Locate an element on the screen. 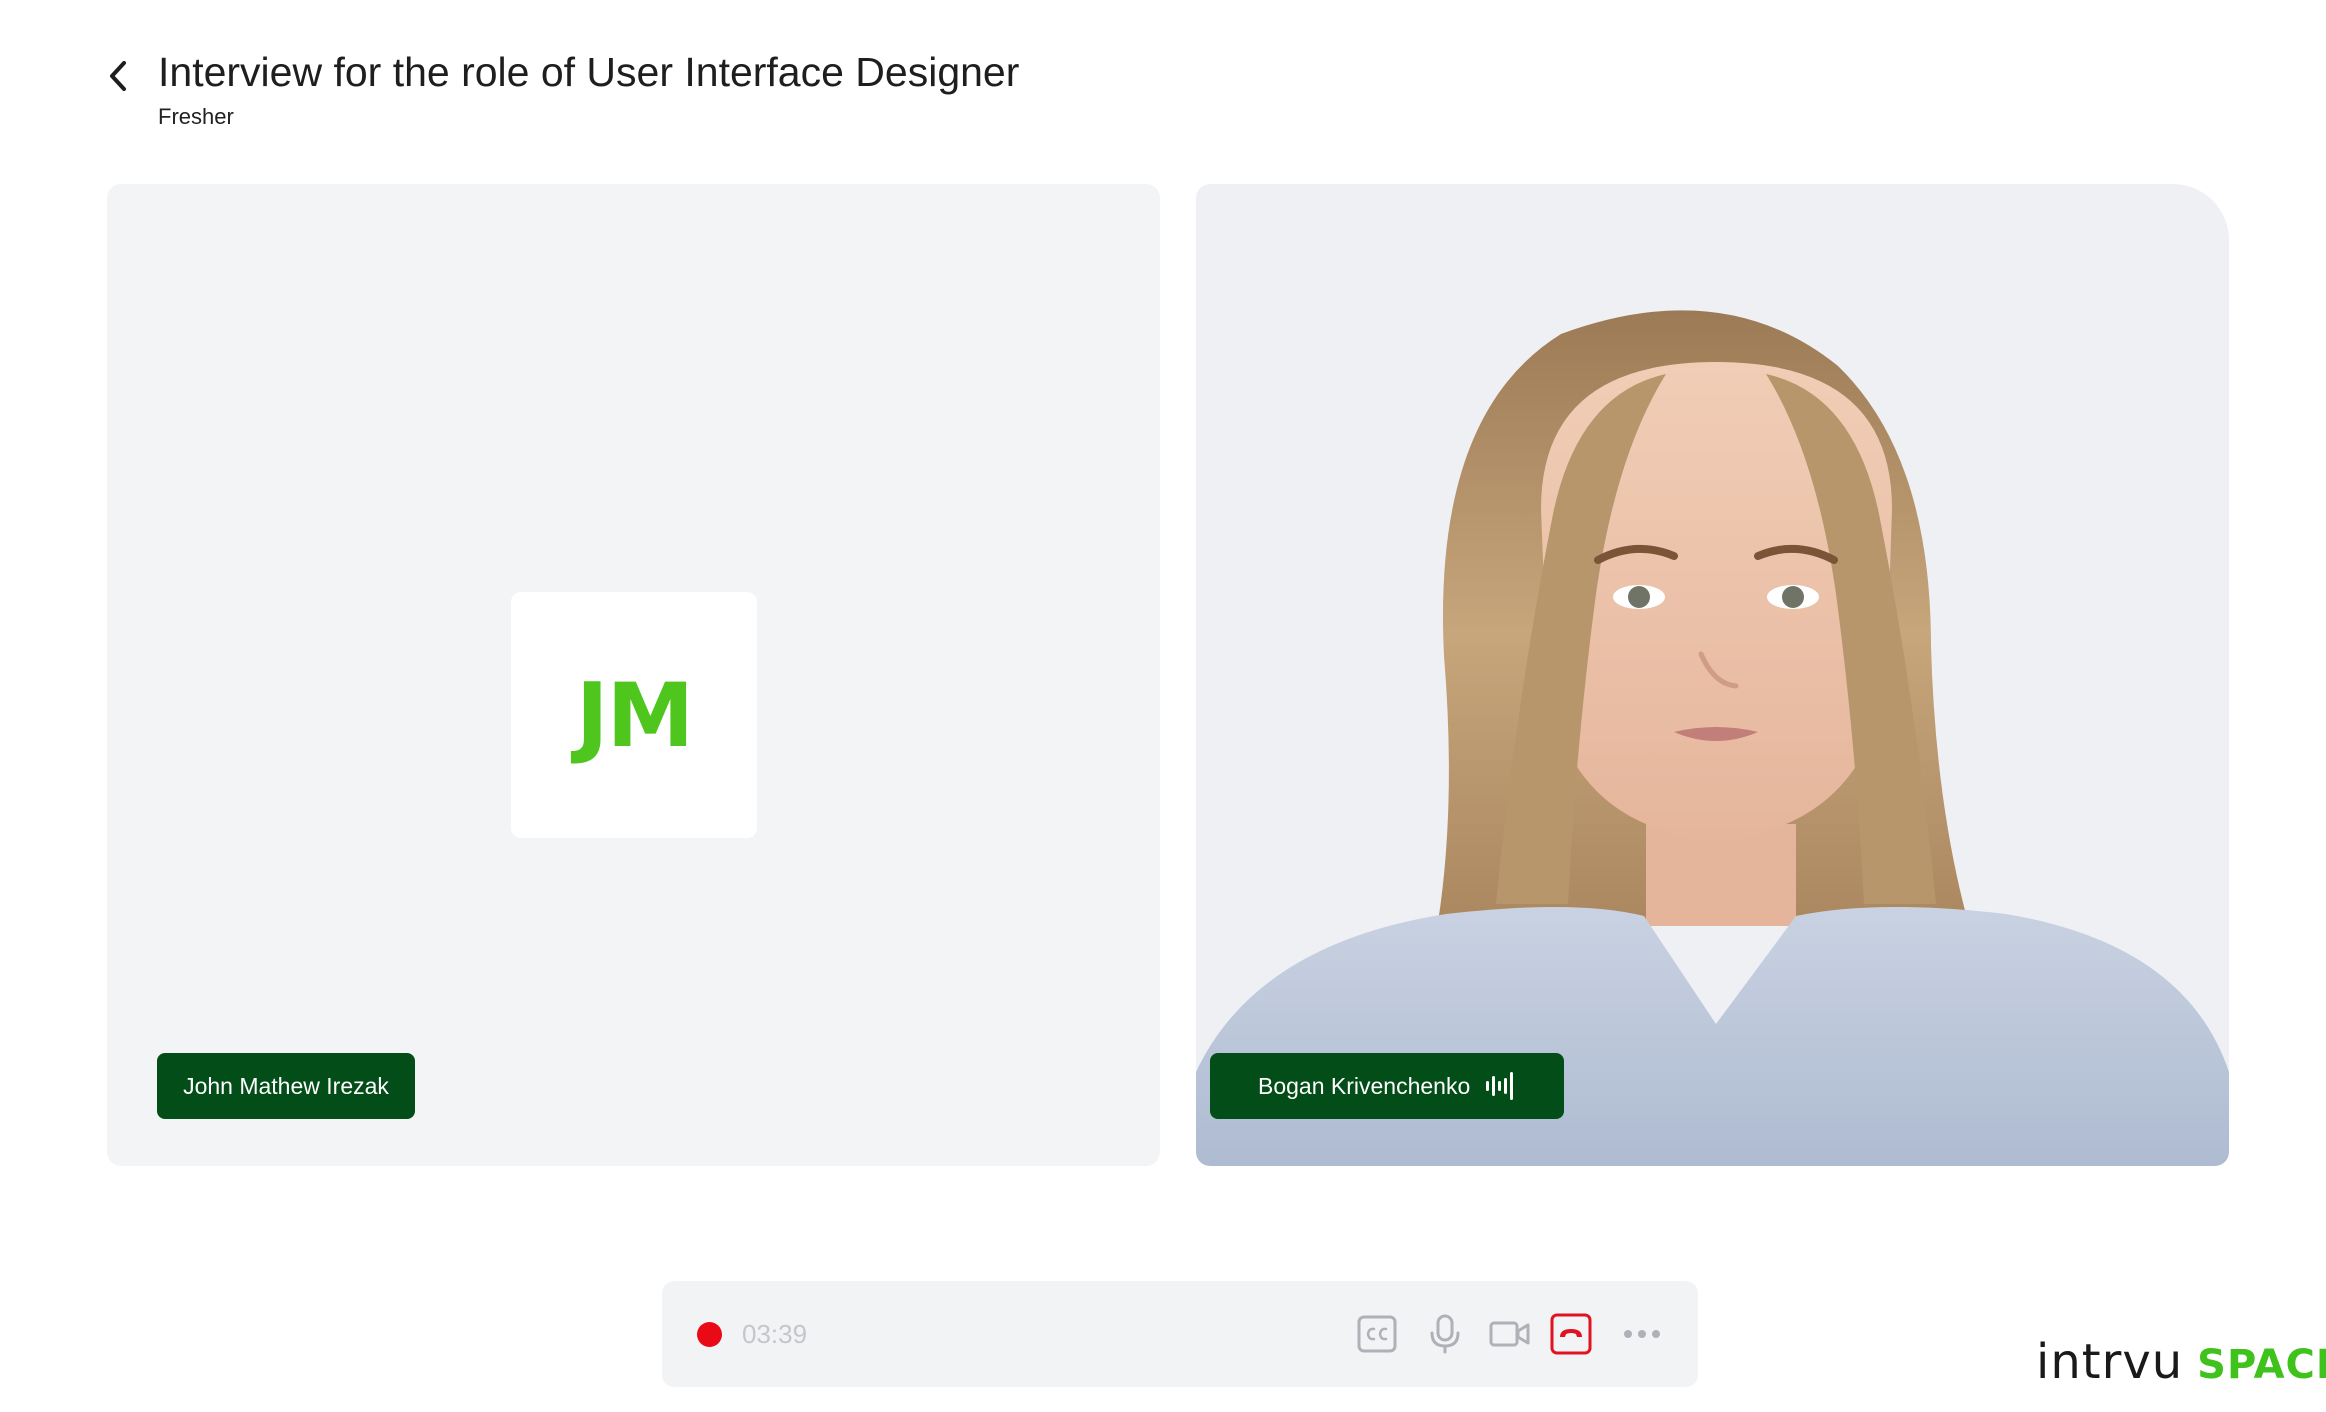 This screenshot has height=1412, width=2326. brand-logo: intrvu SPACE is located at coordinates (2181, 1362).